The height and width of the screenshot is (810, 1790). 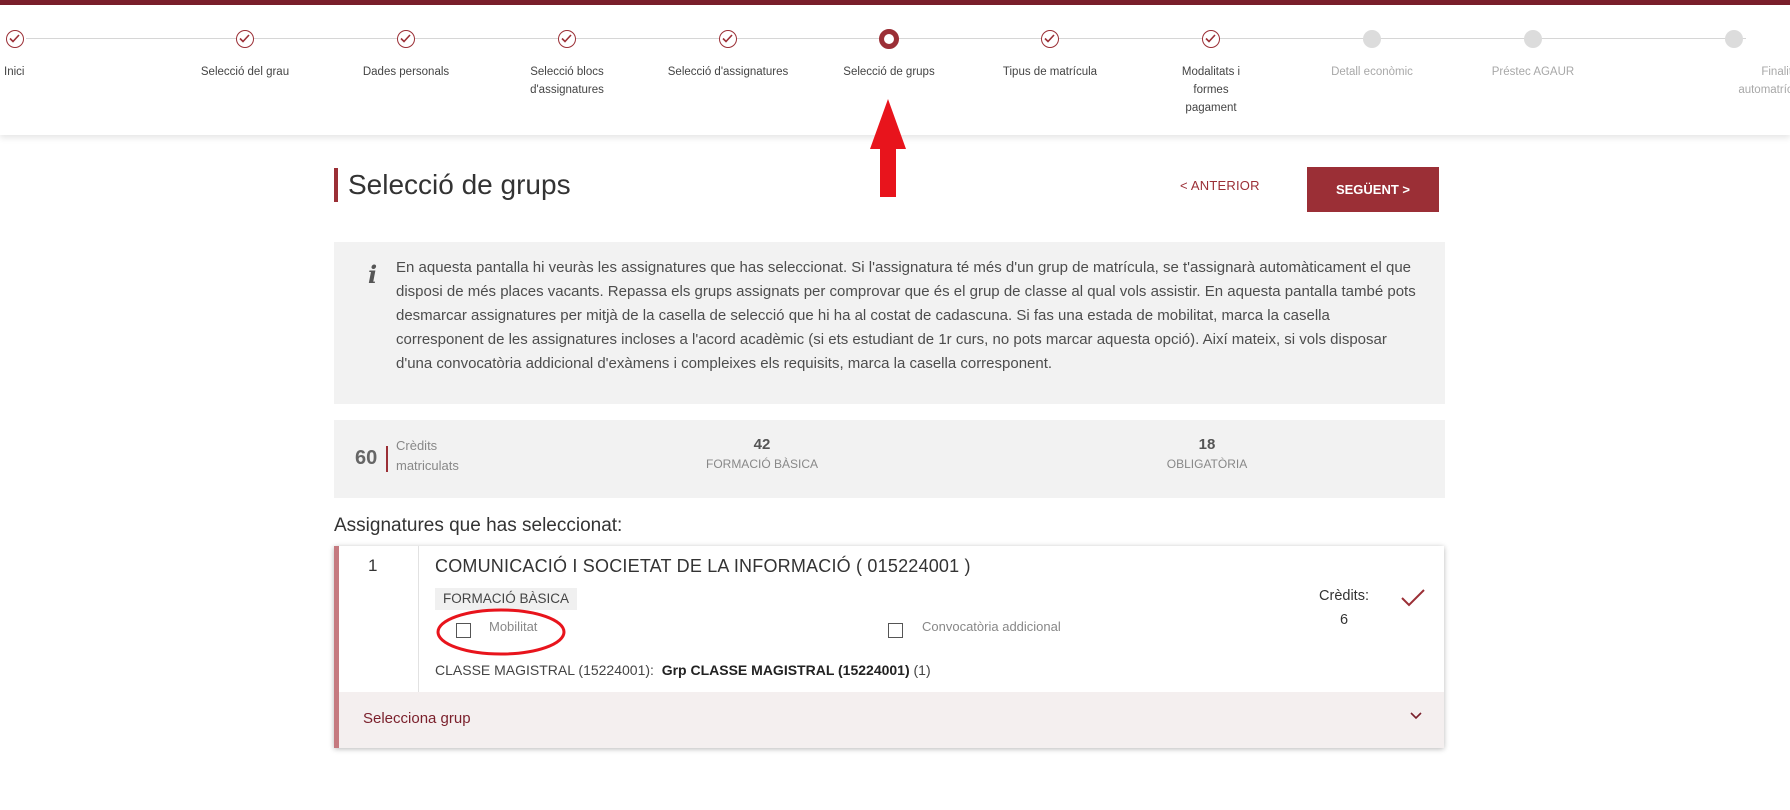 What do you see at coordinates (1050, 72) in the screenshot?
I see `step-label: Tipus de matrícula` at bounding box center [1050, 72].